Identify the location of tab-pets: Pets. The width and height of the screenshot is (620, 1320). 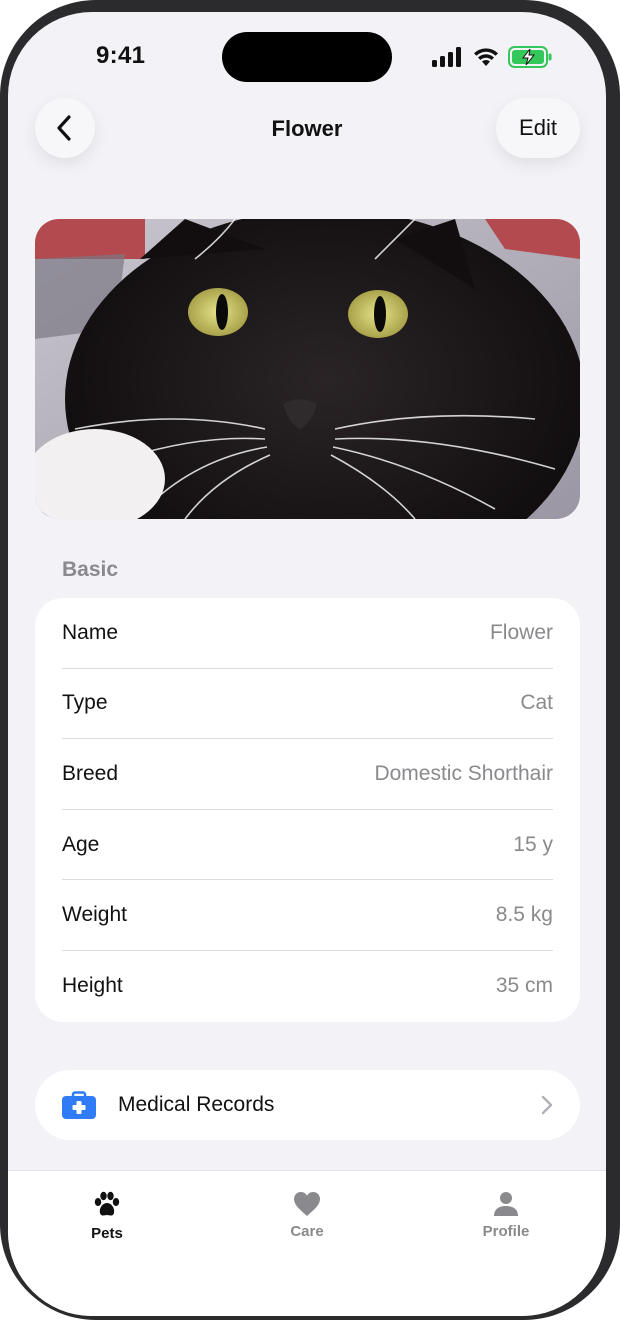
(107, 1216).